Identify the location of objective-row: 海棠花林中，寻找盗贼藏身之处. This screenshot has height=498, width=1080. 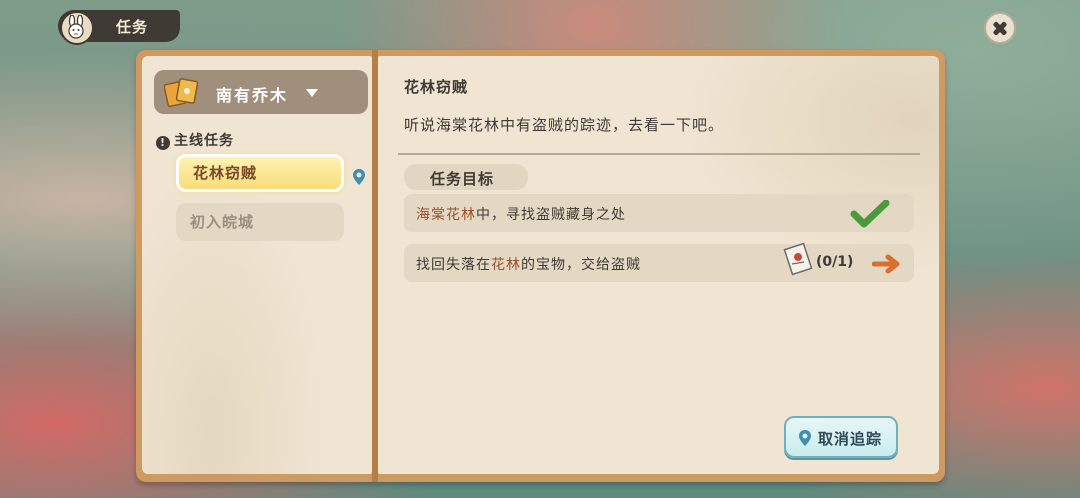
(659, 213).